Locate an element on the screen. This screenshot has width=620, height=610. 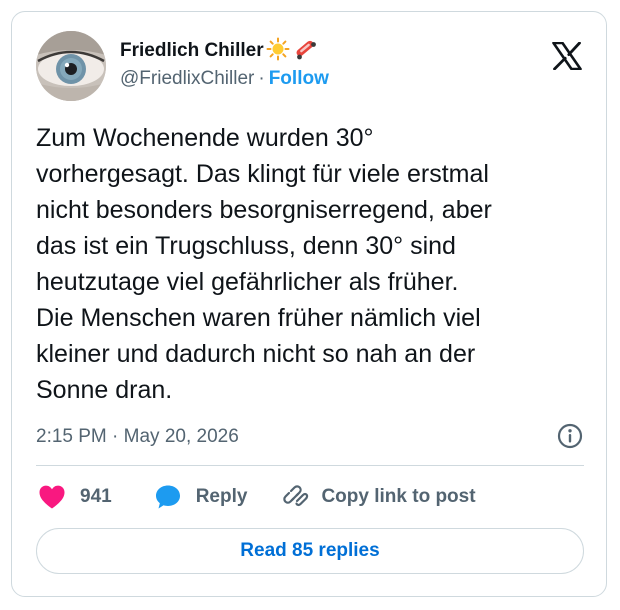
name-row: Friedlich Chiller is located at coordinates (224, 51).